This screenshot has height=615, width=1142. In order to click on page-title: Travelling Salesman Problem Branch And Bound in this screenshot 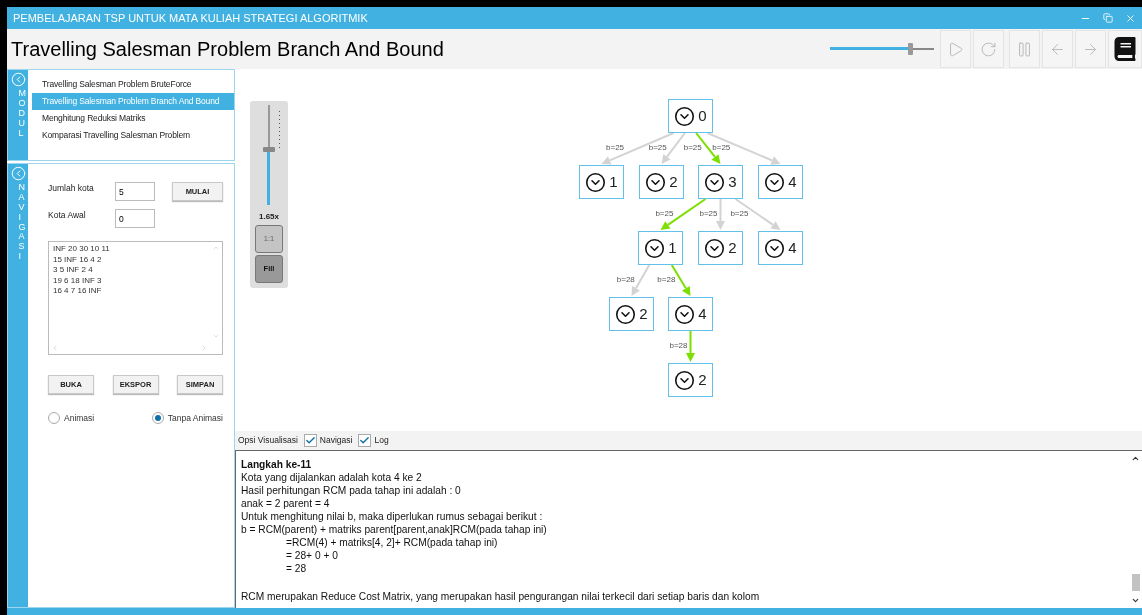, I will do `click(228, 49)`.